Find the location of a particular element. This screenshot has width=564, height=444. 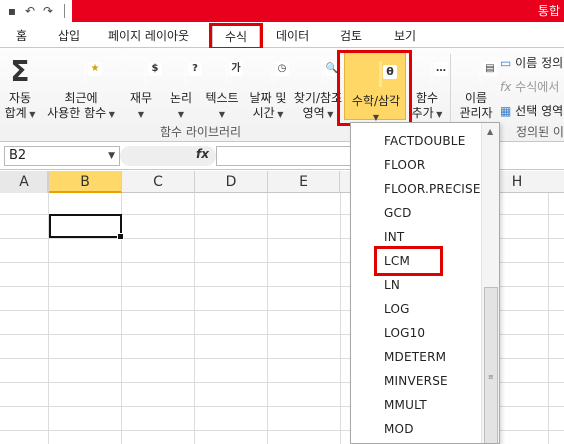

annotation-highlight-lcm is located at coordinates (408, 261).